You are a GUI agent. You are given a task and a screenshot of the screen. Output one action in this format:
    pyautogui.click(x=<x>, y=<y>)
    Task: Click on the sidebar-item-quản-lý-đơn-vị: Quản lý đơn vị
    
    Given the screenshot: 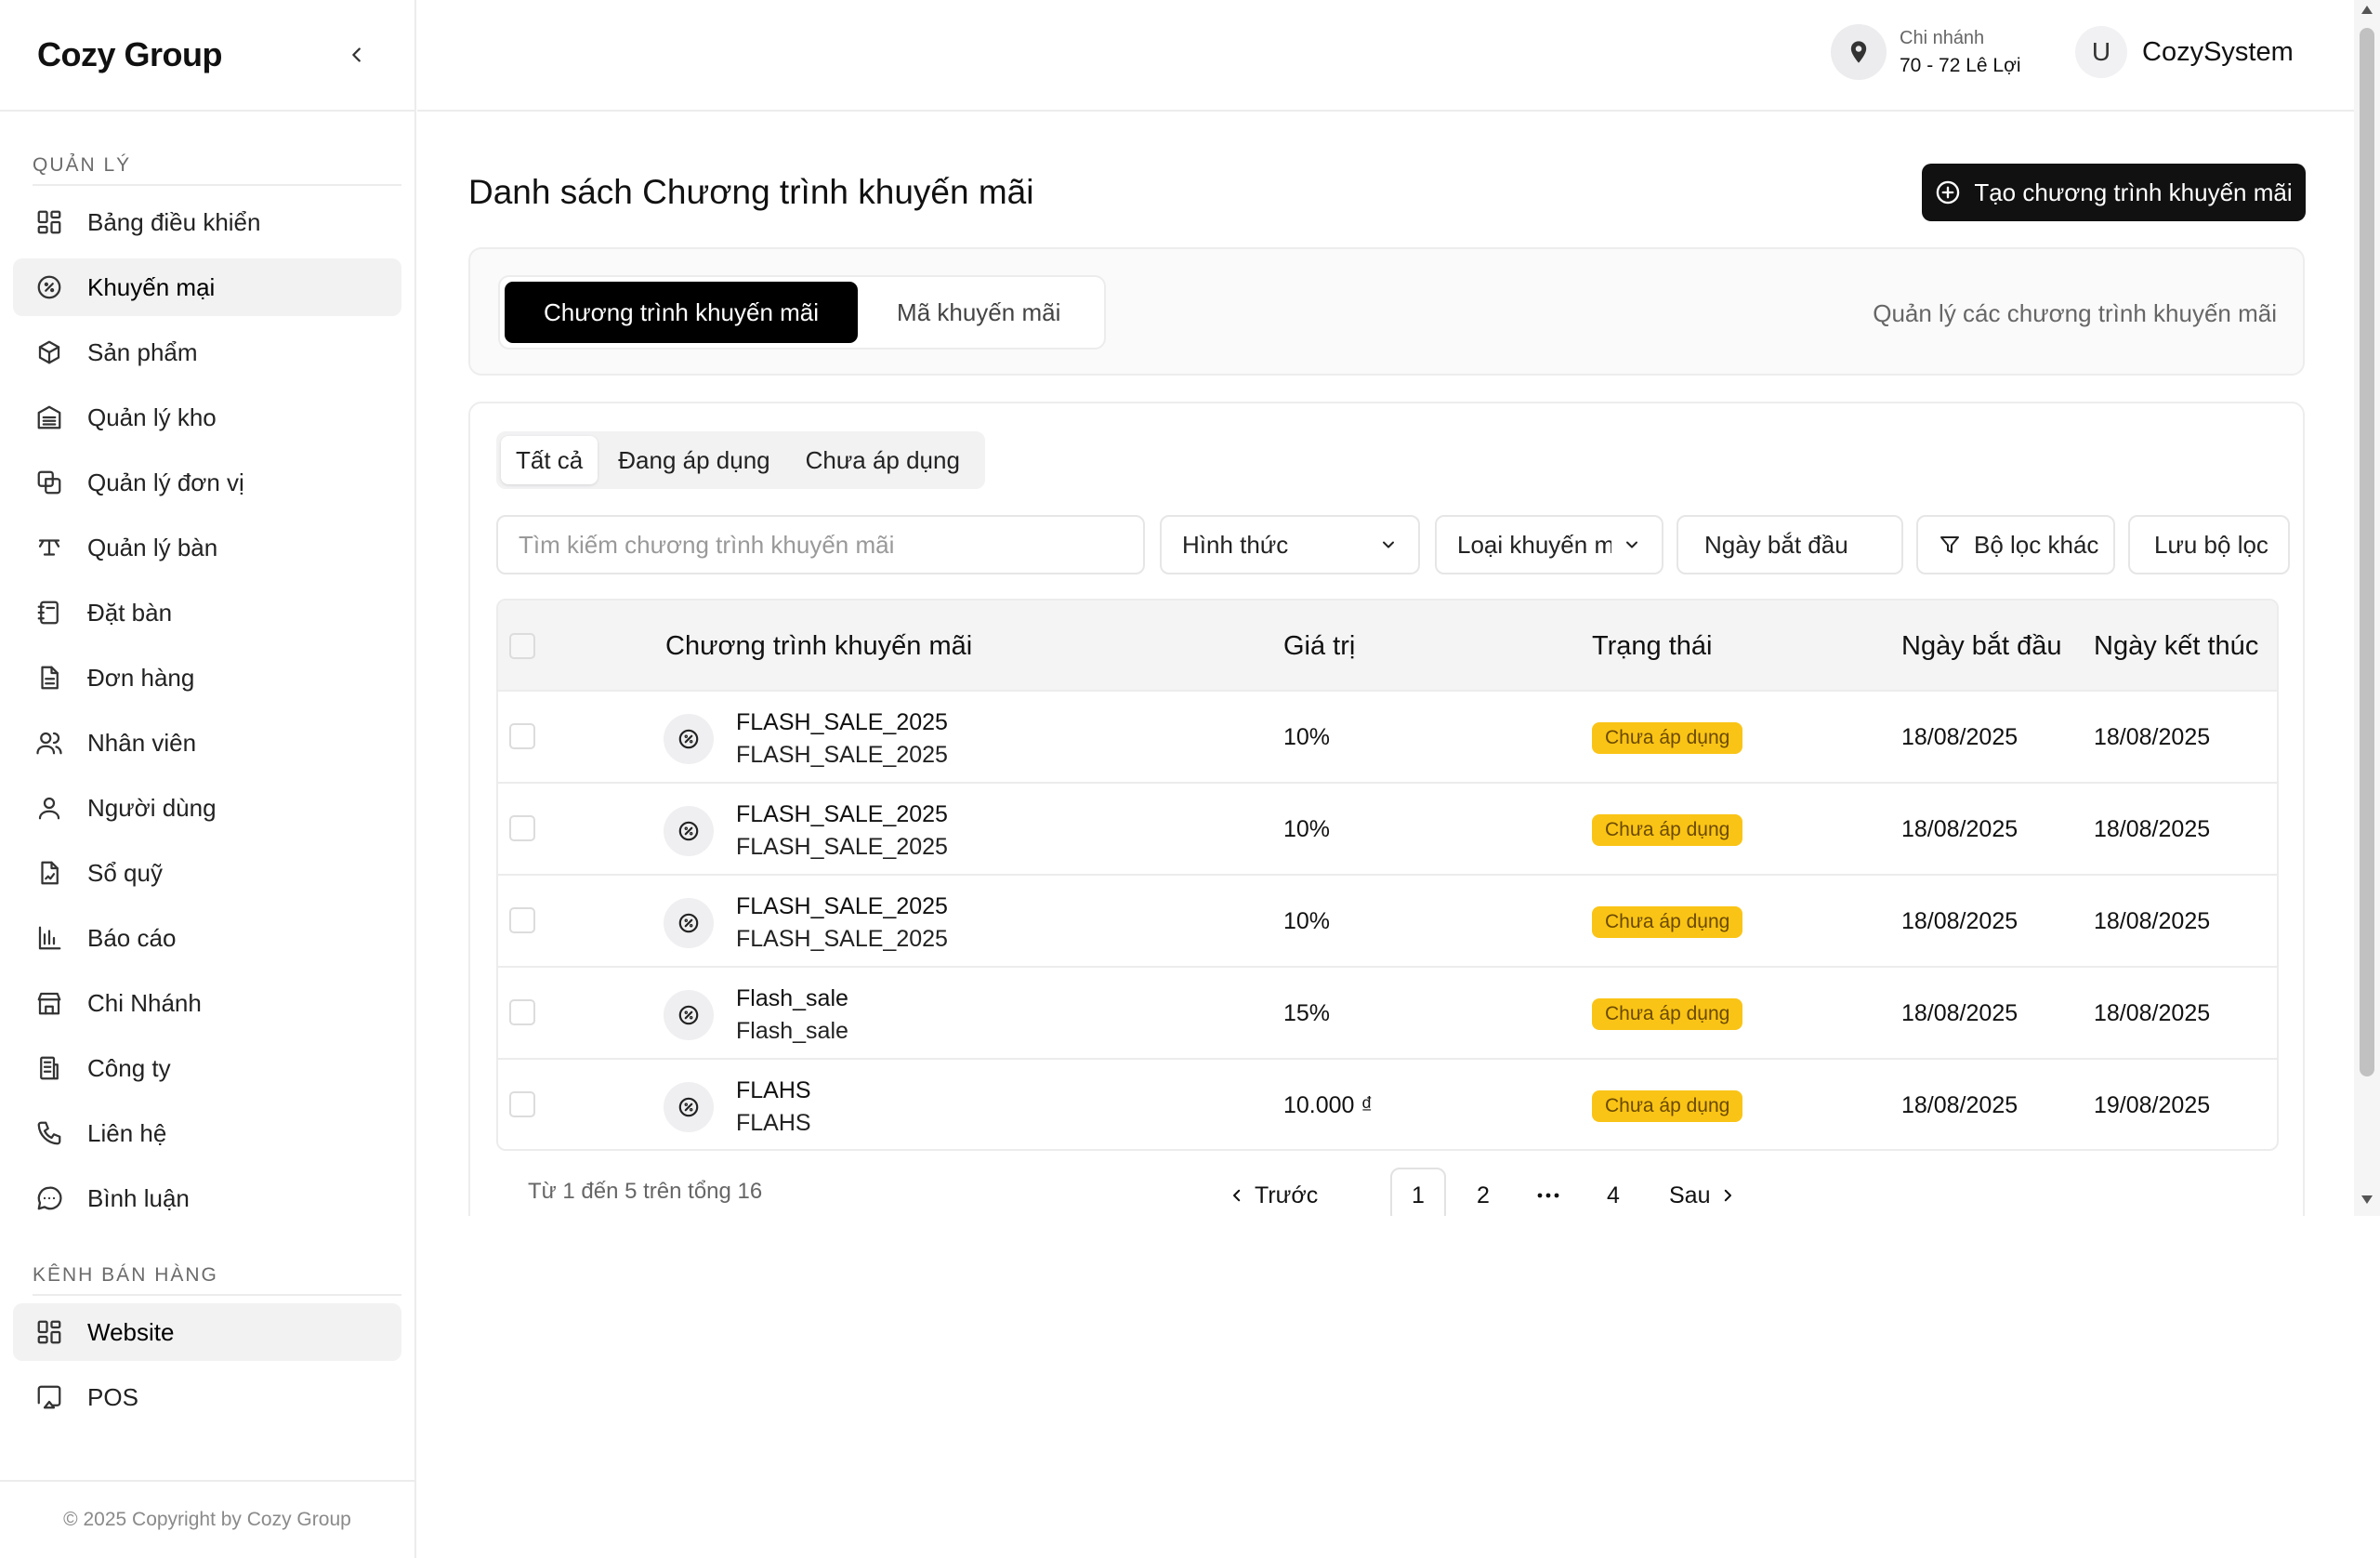 What is the action you would take?
    pyautogui.click(x=207, y=482)
    